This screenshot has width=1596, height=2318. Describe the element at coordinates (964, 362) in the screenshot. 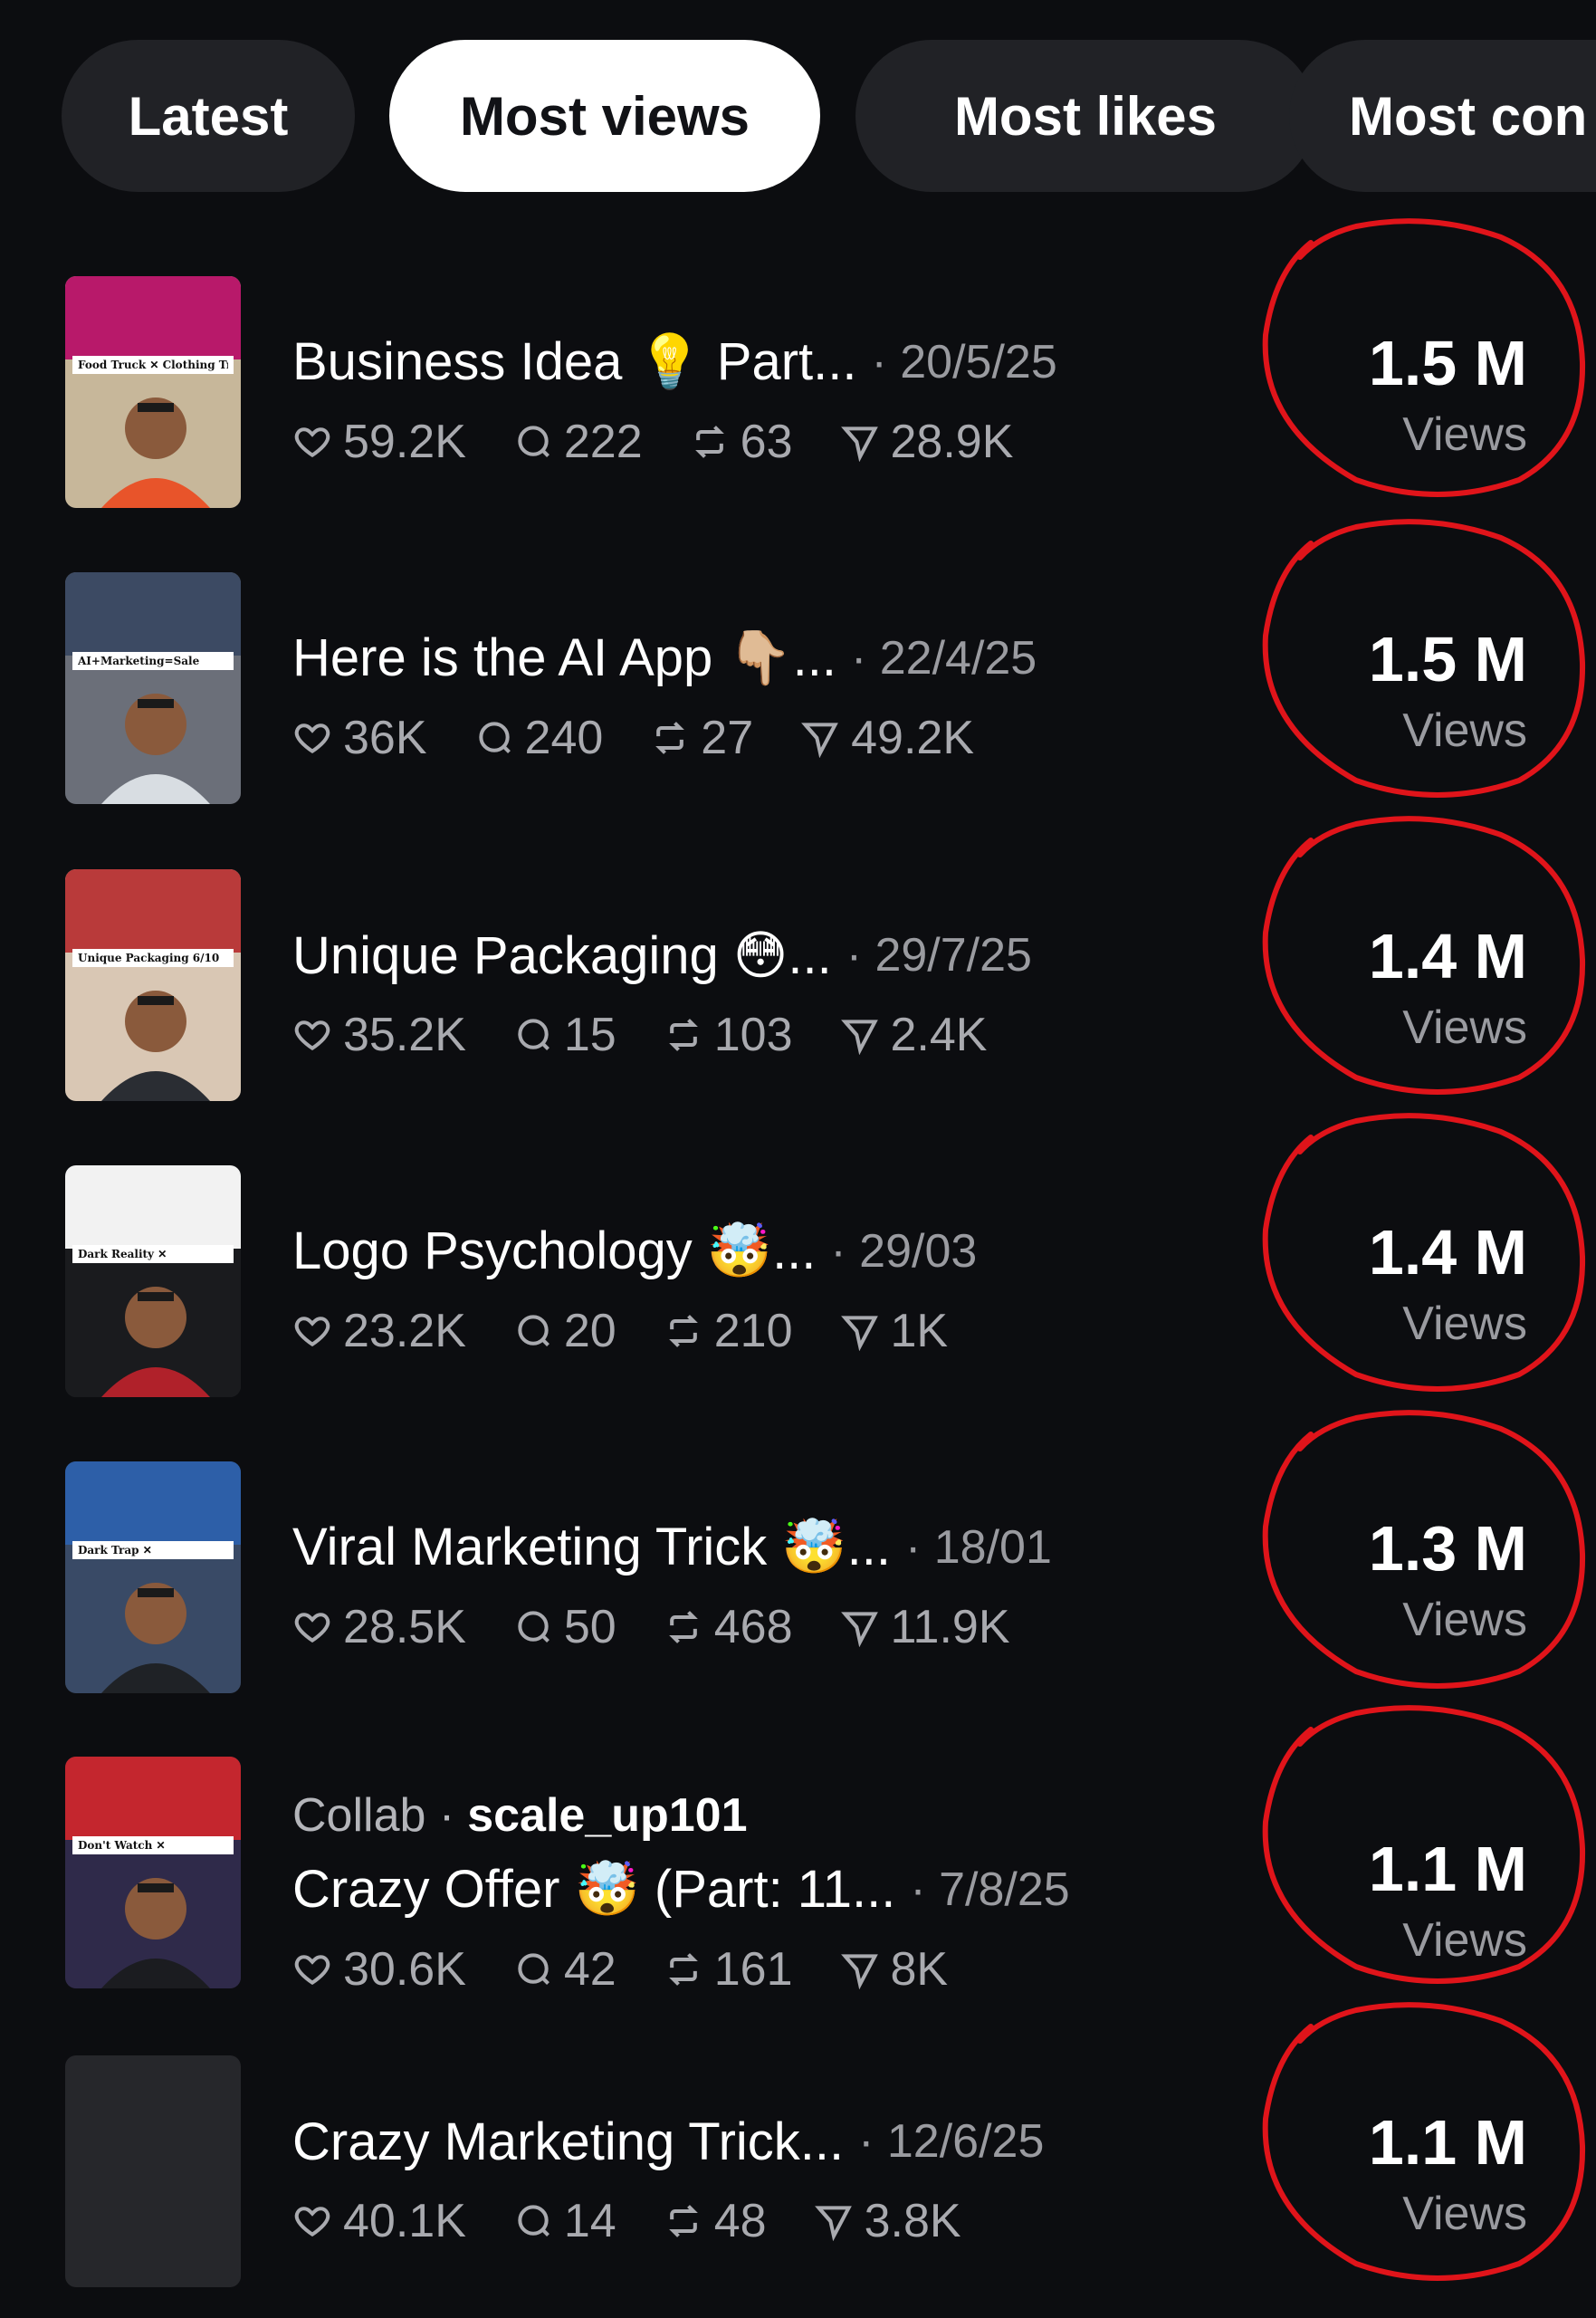

I see `post-date: · 20/5/25` at that location.